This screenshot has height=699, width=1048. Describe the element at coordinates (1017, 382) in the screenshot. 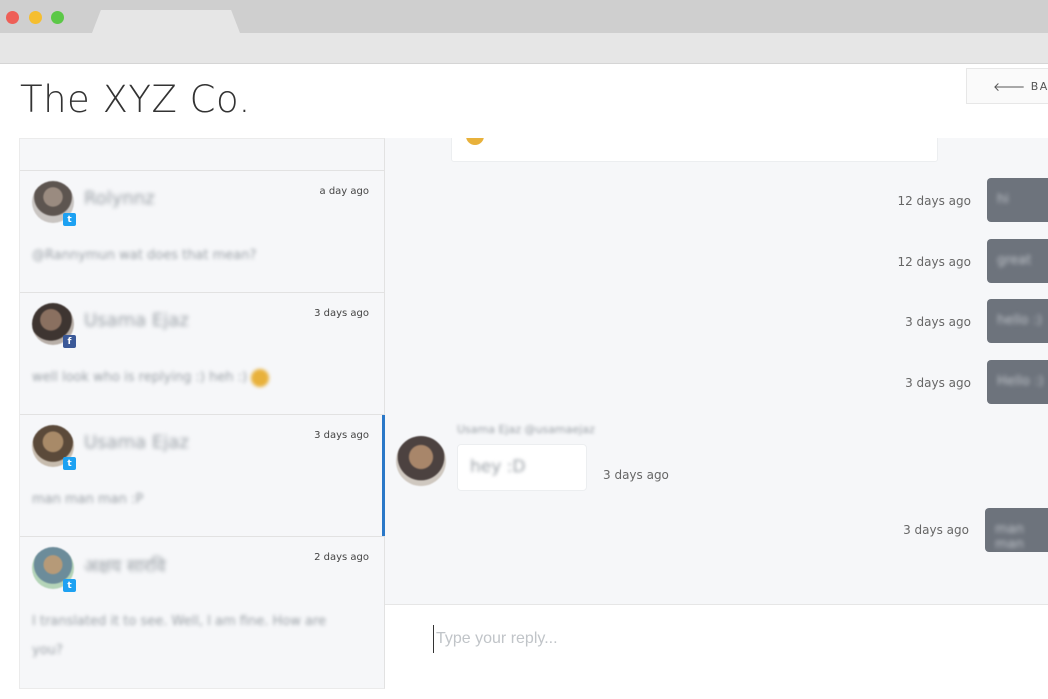

I see `outgoing-message: Hello :)` at that location.